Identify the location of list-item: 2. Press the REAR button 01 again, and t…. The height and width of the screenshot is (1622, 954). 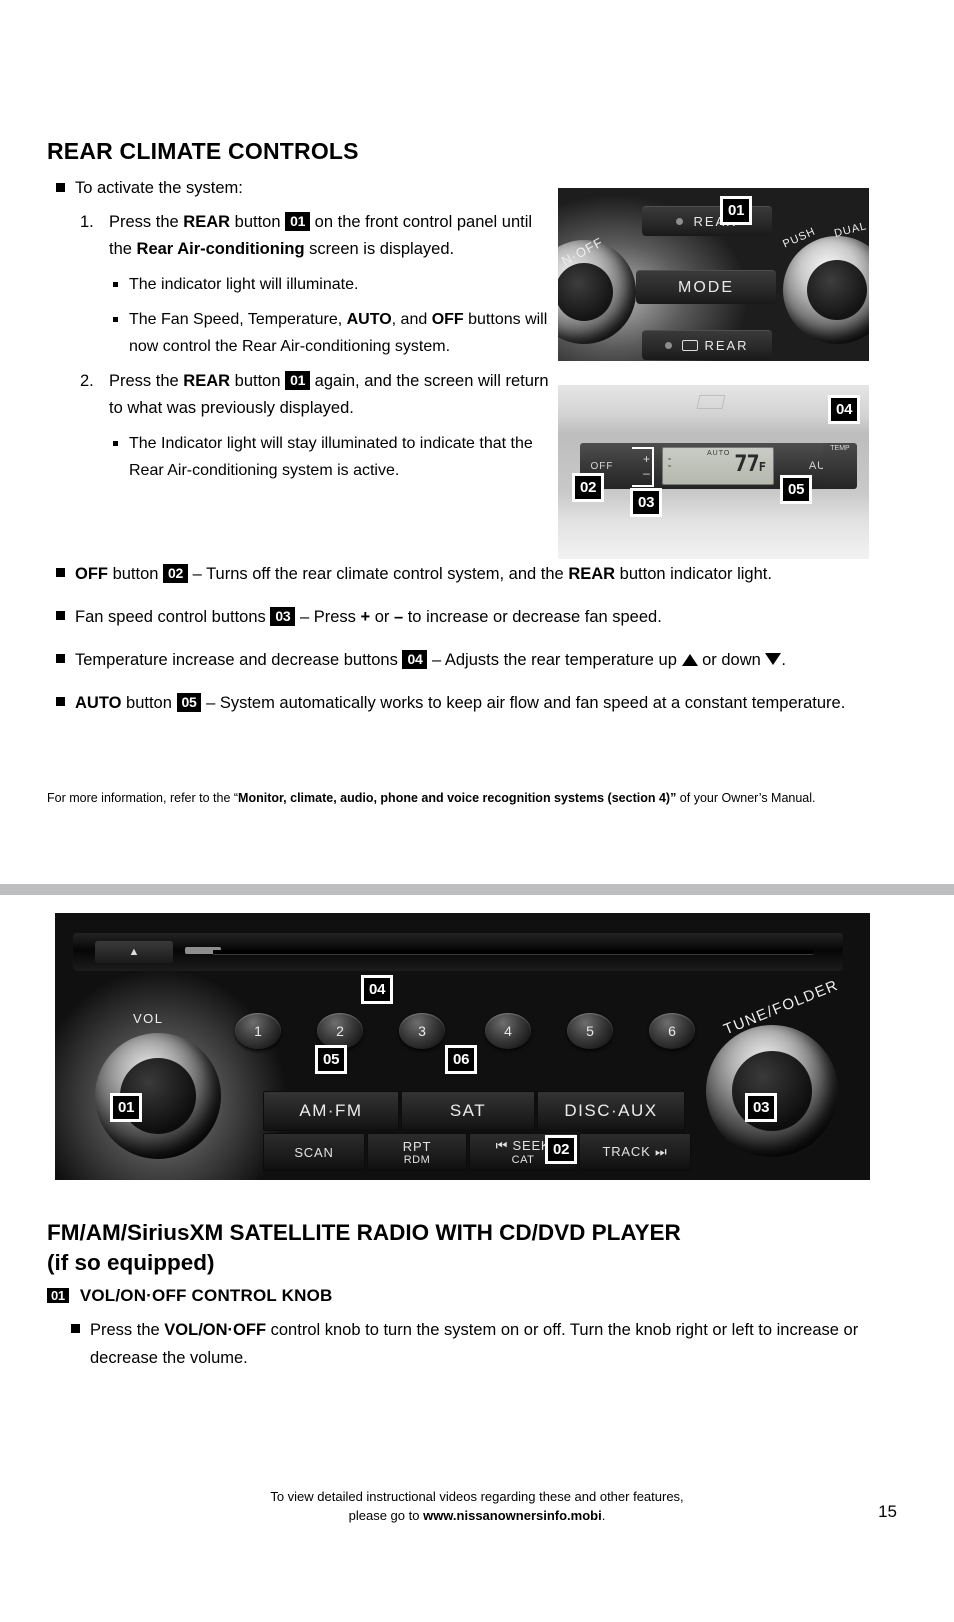
(301, 395).